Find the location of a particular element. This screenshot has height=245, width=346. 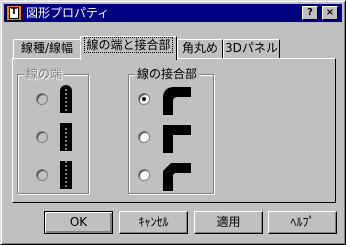

app-icon-glyph: T is located at coordinates (14, 13).